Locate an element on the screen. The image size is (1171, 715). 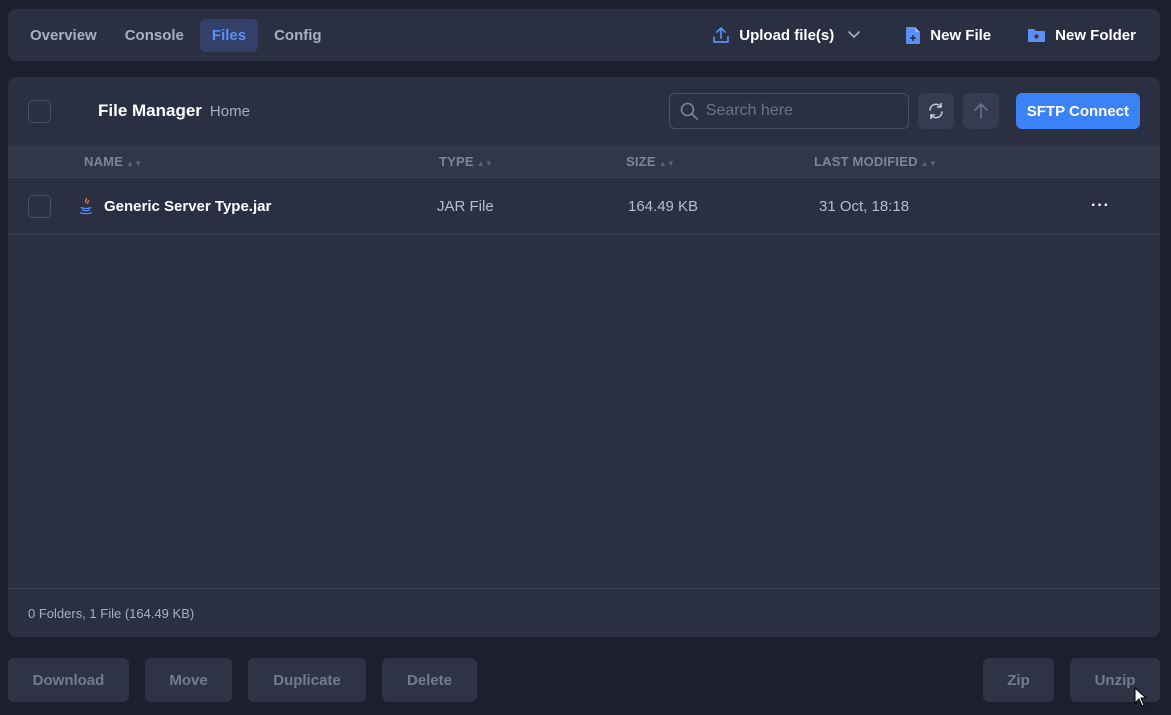
table-header: NAME ▲▼ TYPE ▲▼ SIZE ▲▼ LAST MODIFIED ▲▼ is located at coordinates (584, 161).